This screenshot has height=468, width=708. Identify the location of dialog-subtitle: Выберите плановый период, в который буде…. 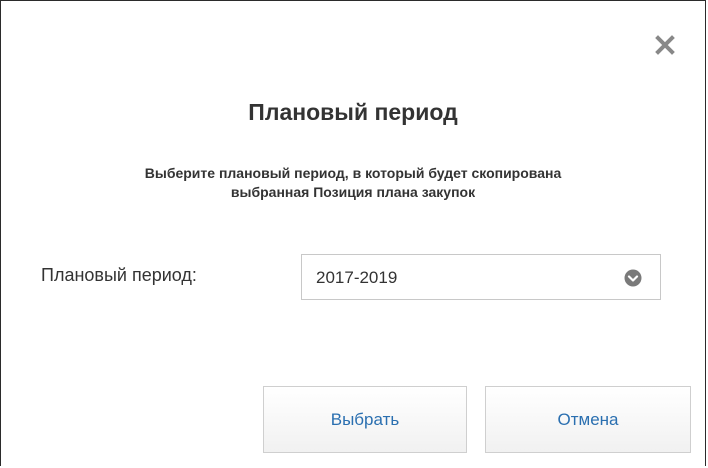
(353, 183).